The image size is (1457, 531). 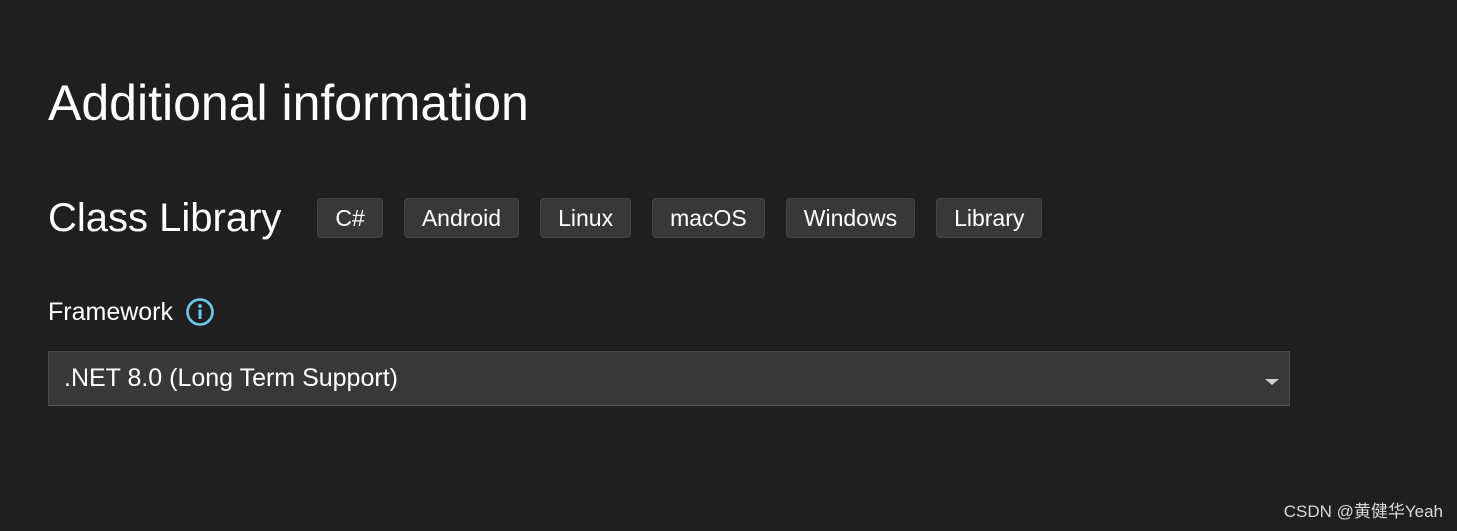 What do you see at coordinates (1363, 511) in the screenshot?
I see `watermark: CSDN @黄健华Yeah` at bounding box center [1363, 511].